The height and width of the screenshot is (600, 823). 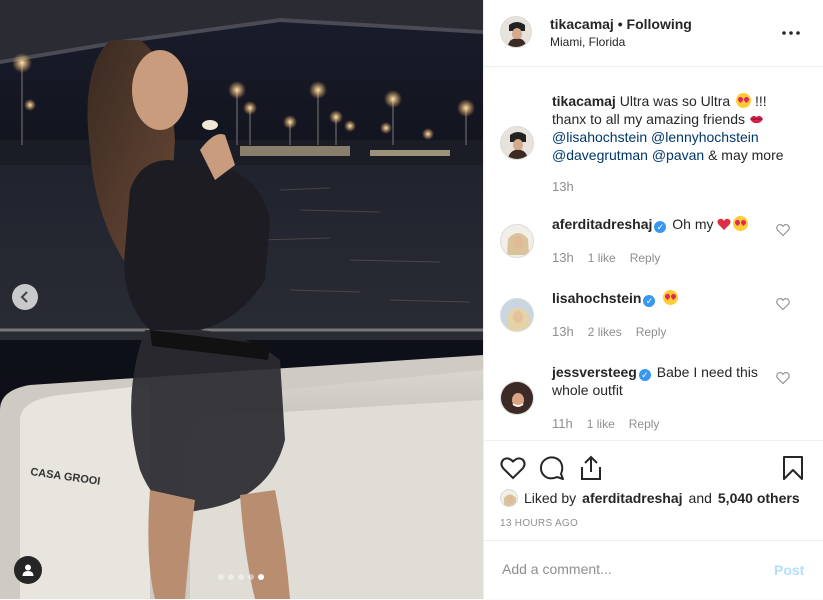 I want to click on comment-like-count: 2 likes, so click(x=605, y=332).